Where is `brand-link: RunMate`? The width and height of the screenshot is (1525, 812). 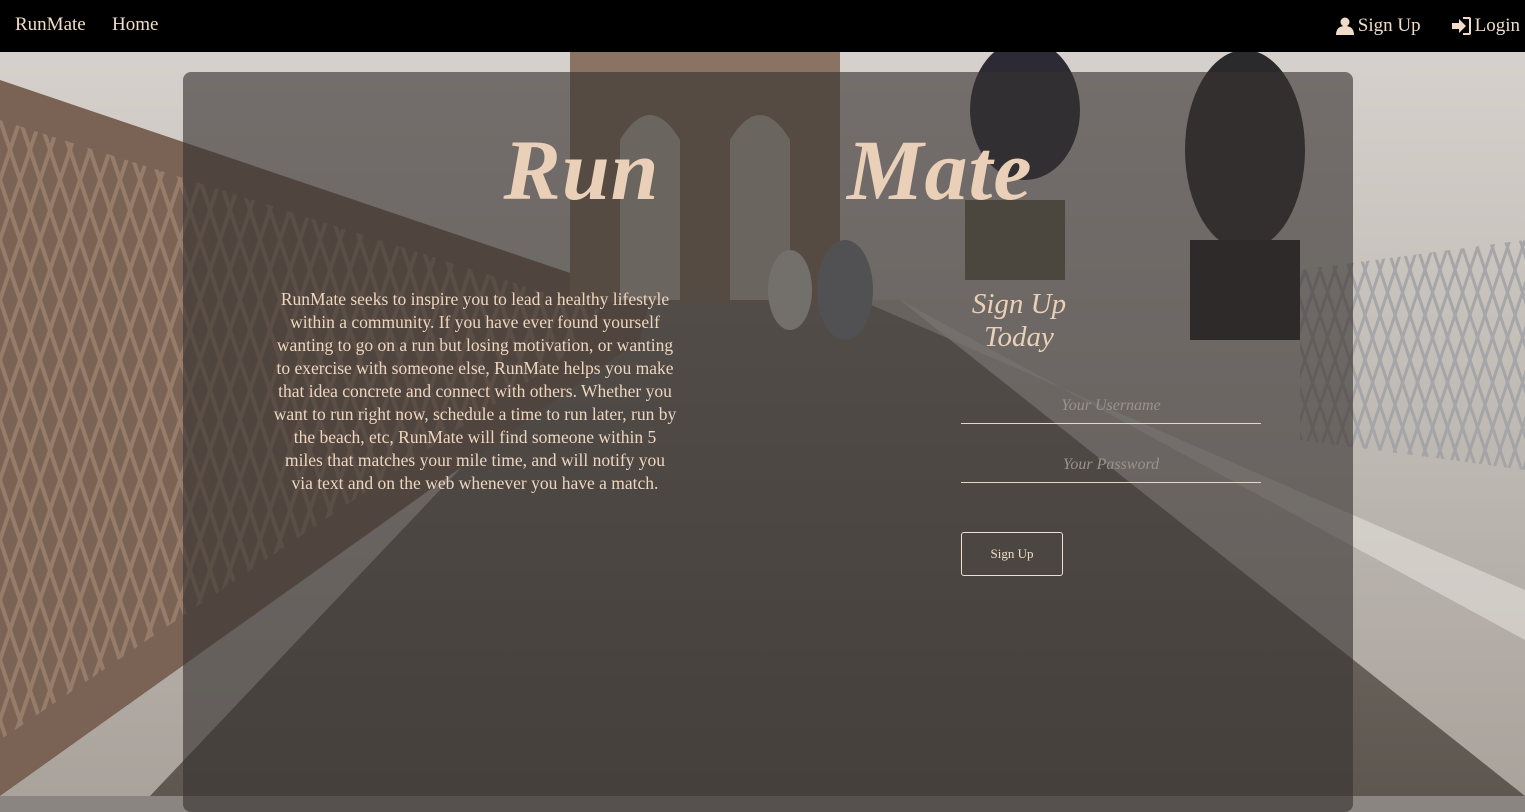 brand-link: RunMate is located at coordinates (50, 25).